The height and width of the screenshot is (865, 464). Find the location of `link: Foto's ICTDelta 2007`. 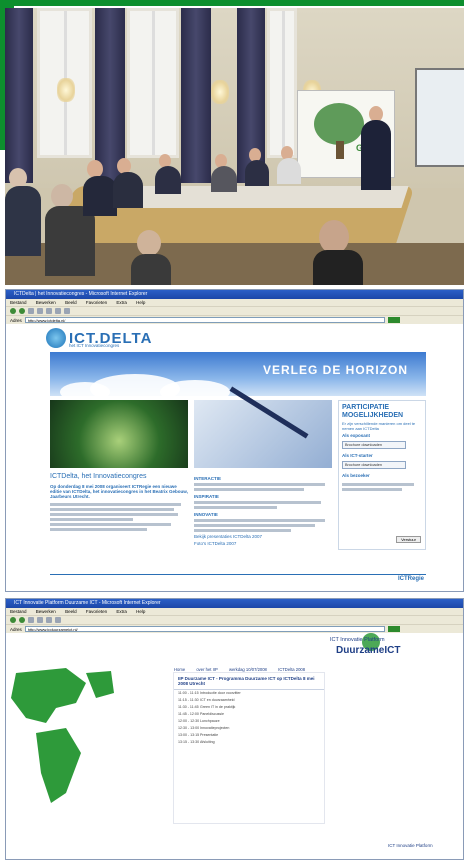

link: Foto's ICTDelta 2007 is located at coordinates (263, 543).